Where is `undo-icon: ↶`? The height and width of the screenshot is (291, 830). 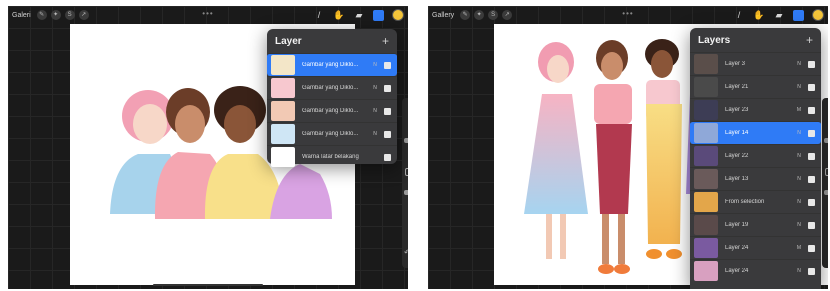 undo-icon: ↶ is located at coordinates (406, 252).